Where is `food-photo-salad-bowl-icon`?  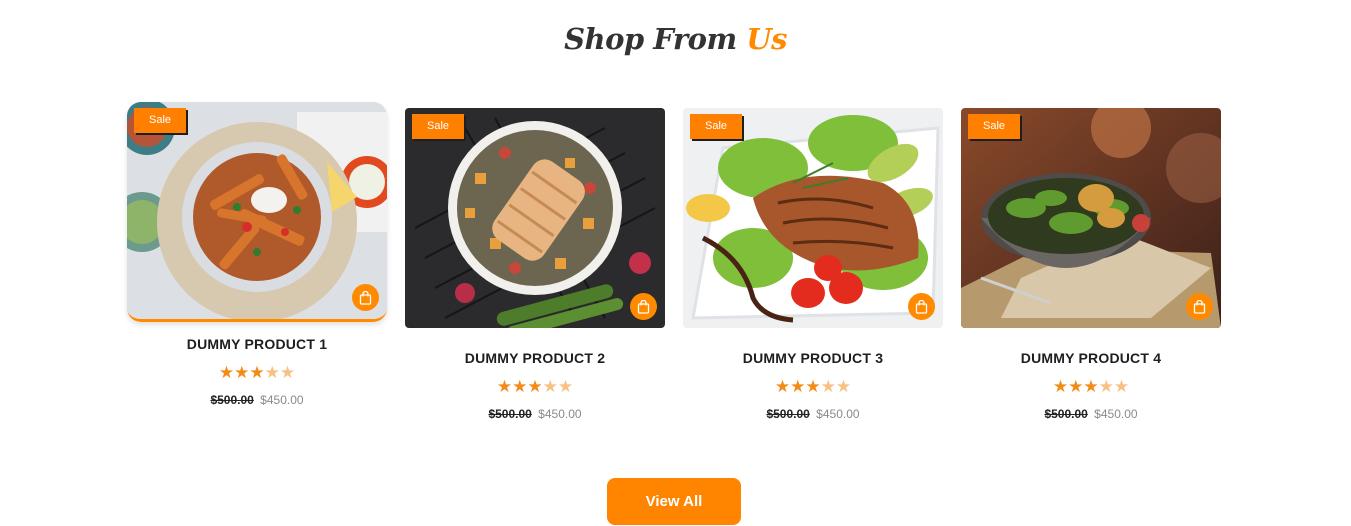 food-photo-salad-bowl-icon is located at coordinates (1091, 218).